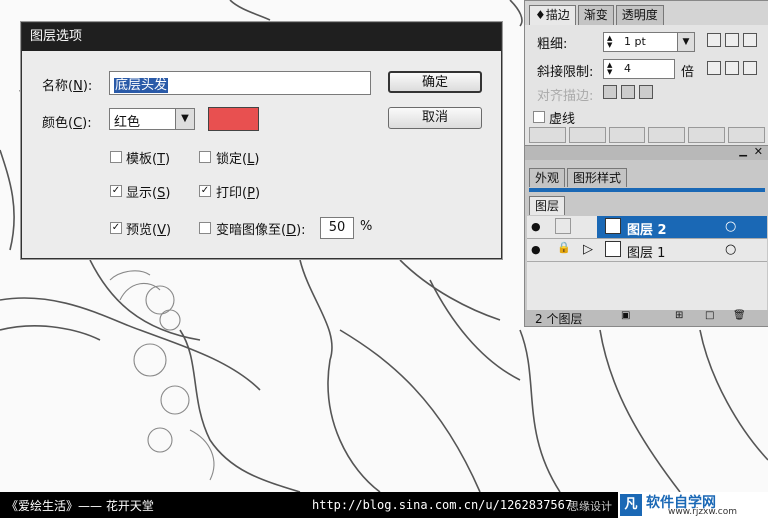 This screenshot has height=518, width=768. Describe the element at coordinates (685, 42) in the screenshot. I see `weight-dropdown-icon: ▼` at that location.